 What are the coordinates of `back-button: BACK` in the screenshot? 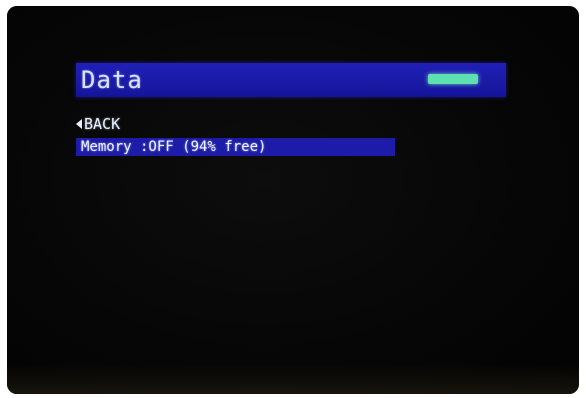 It's located at (98, 124).